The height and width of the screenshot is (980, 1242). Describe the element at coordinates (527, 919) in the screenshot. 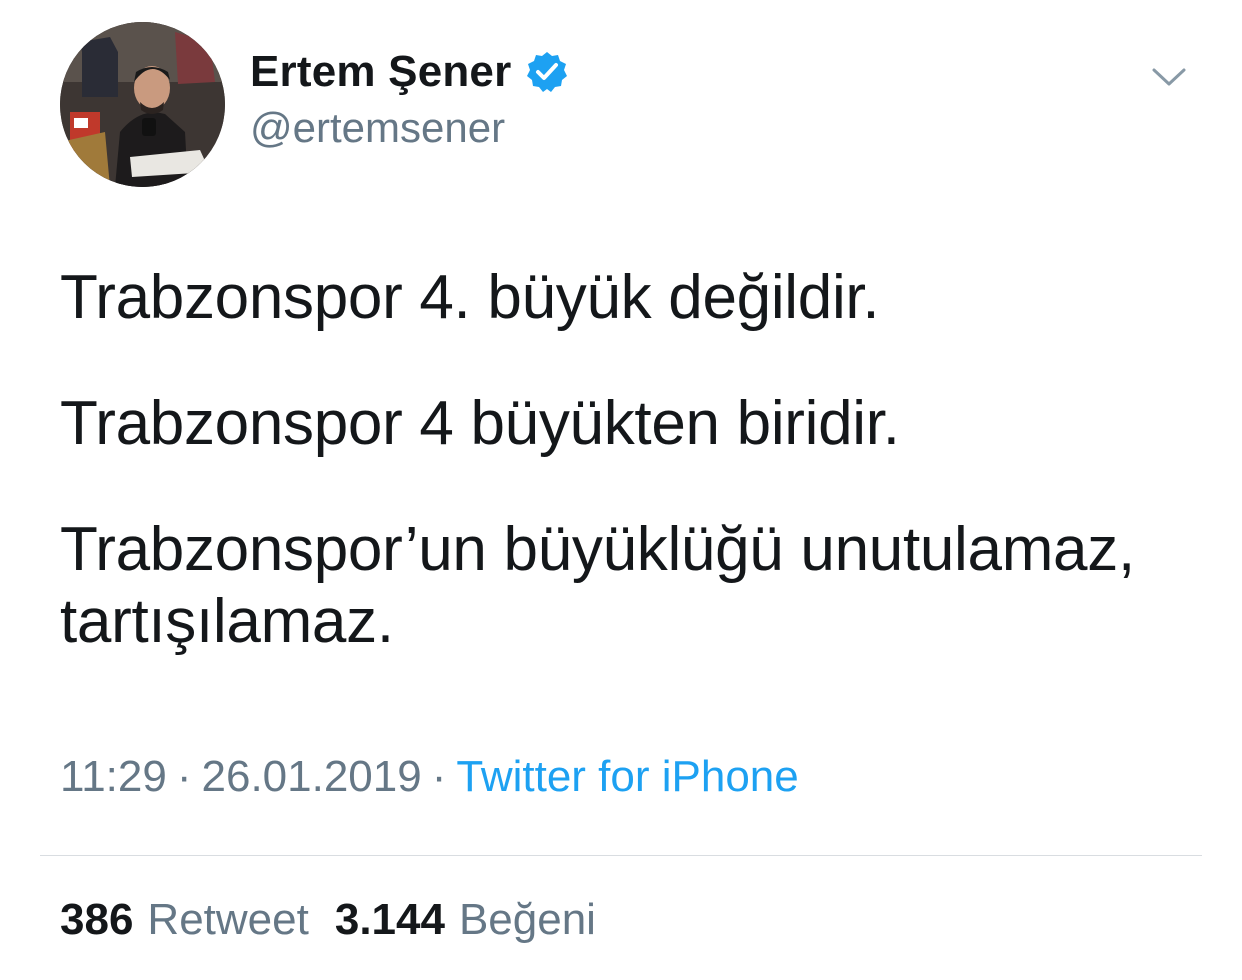

I see `likes-label: Beğeni` at that location.